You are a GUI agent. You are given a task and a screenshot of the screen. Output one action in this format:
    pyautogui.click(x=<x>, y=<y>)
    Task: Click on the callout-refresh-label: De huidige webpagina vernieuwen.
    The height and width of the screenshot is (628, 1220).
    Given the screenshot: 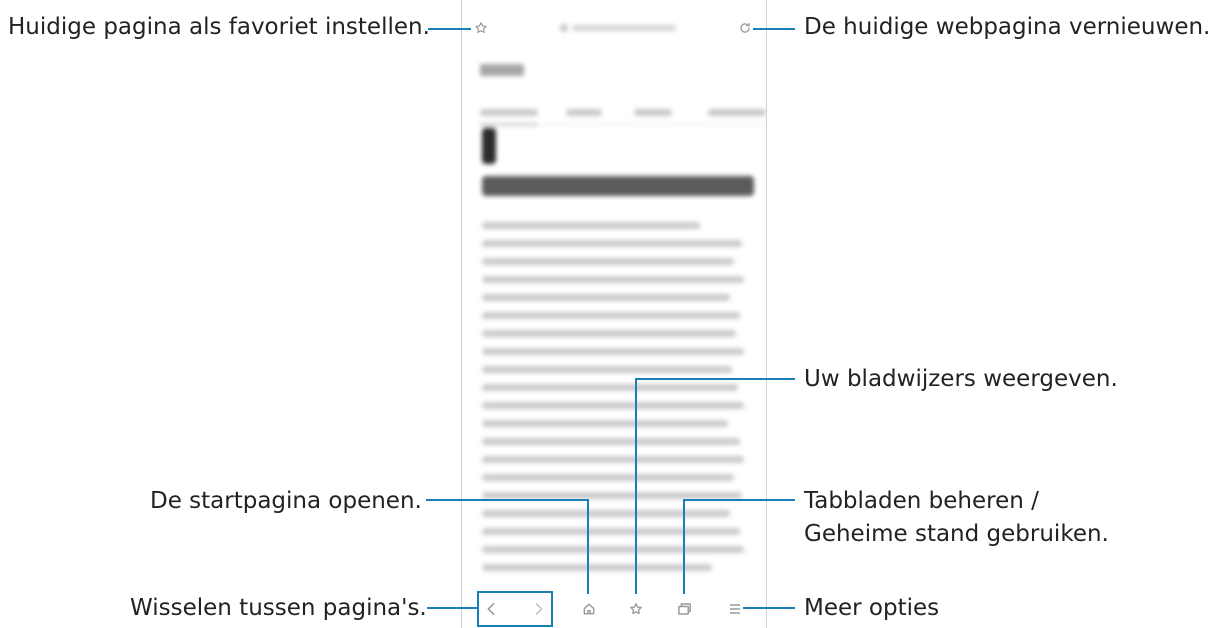 What is the action you would take?
    pyautogui.click(x=1007, y=27)
    